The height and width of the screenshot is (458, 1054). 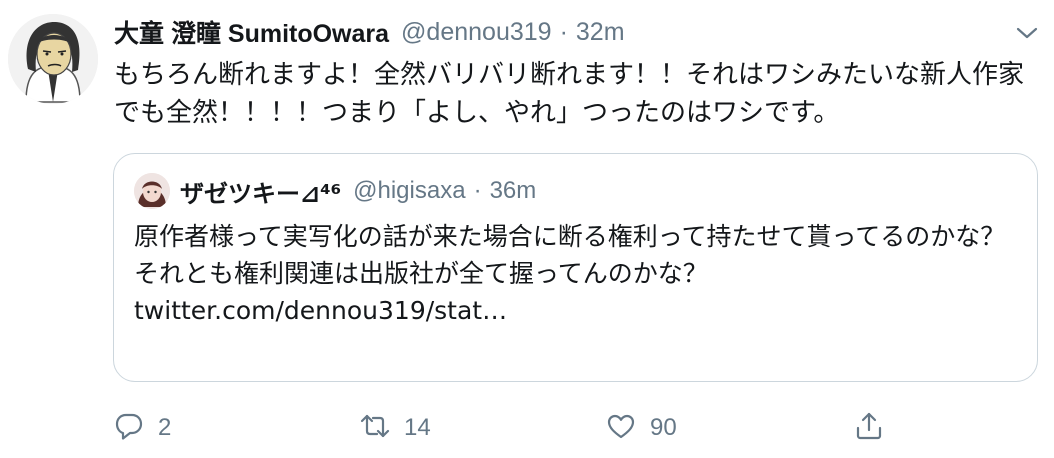 I want to click on like-count: 90, so click(x=663, y=427).